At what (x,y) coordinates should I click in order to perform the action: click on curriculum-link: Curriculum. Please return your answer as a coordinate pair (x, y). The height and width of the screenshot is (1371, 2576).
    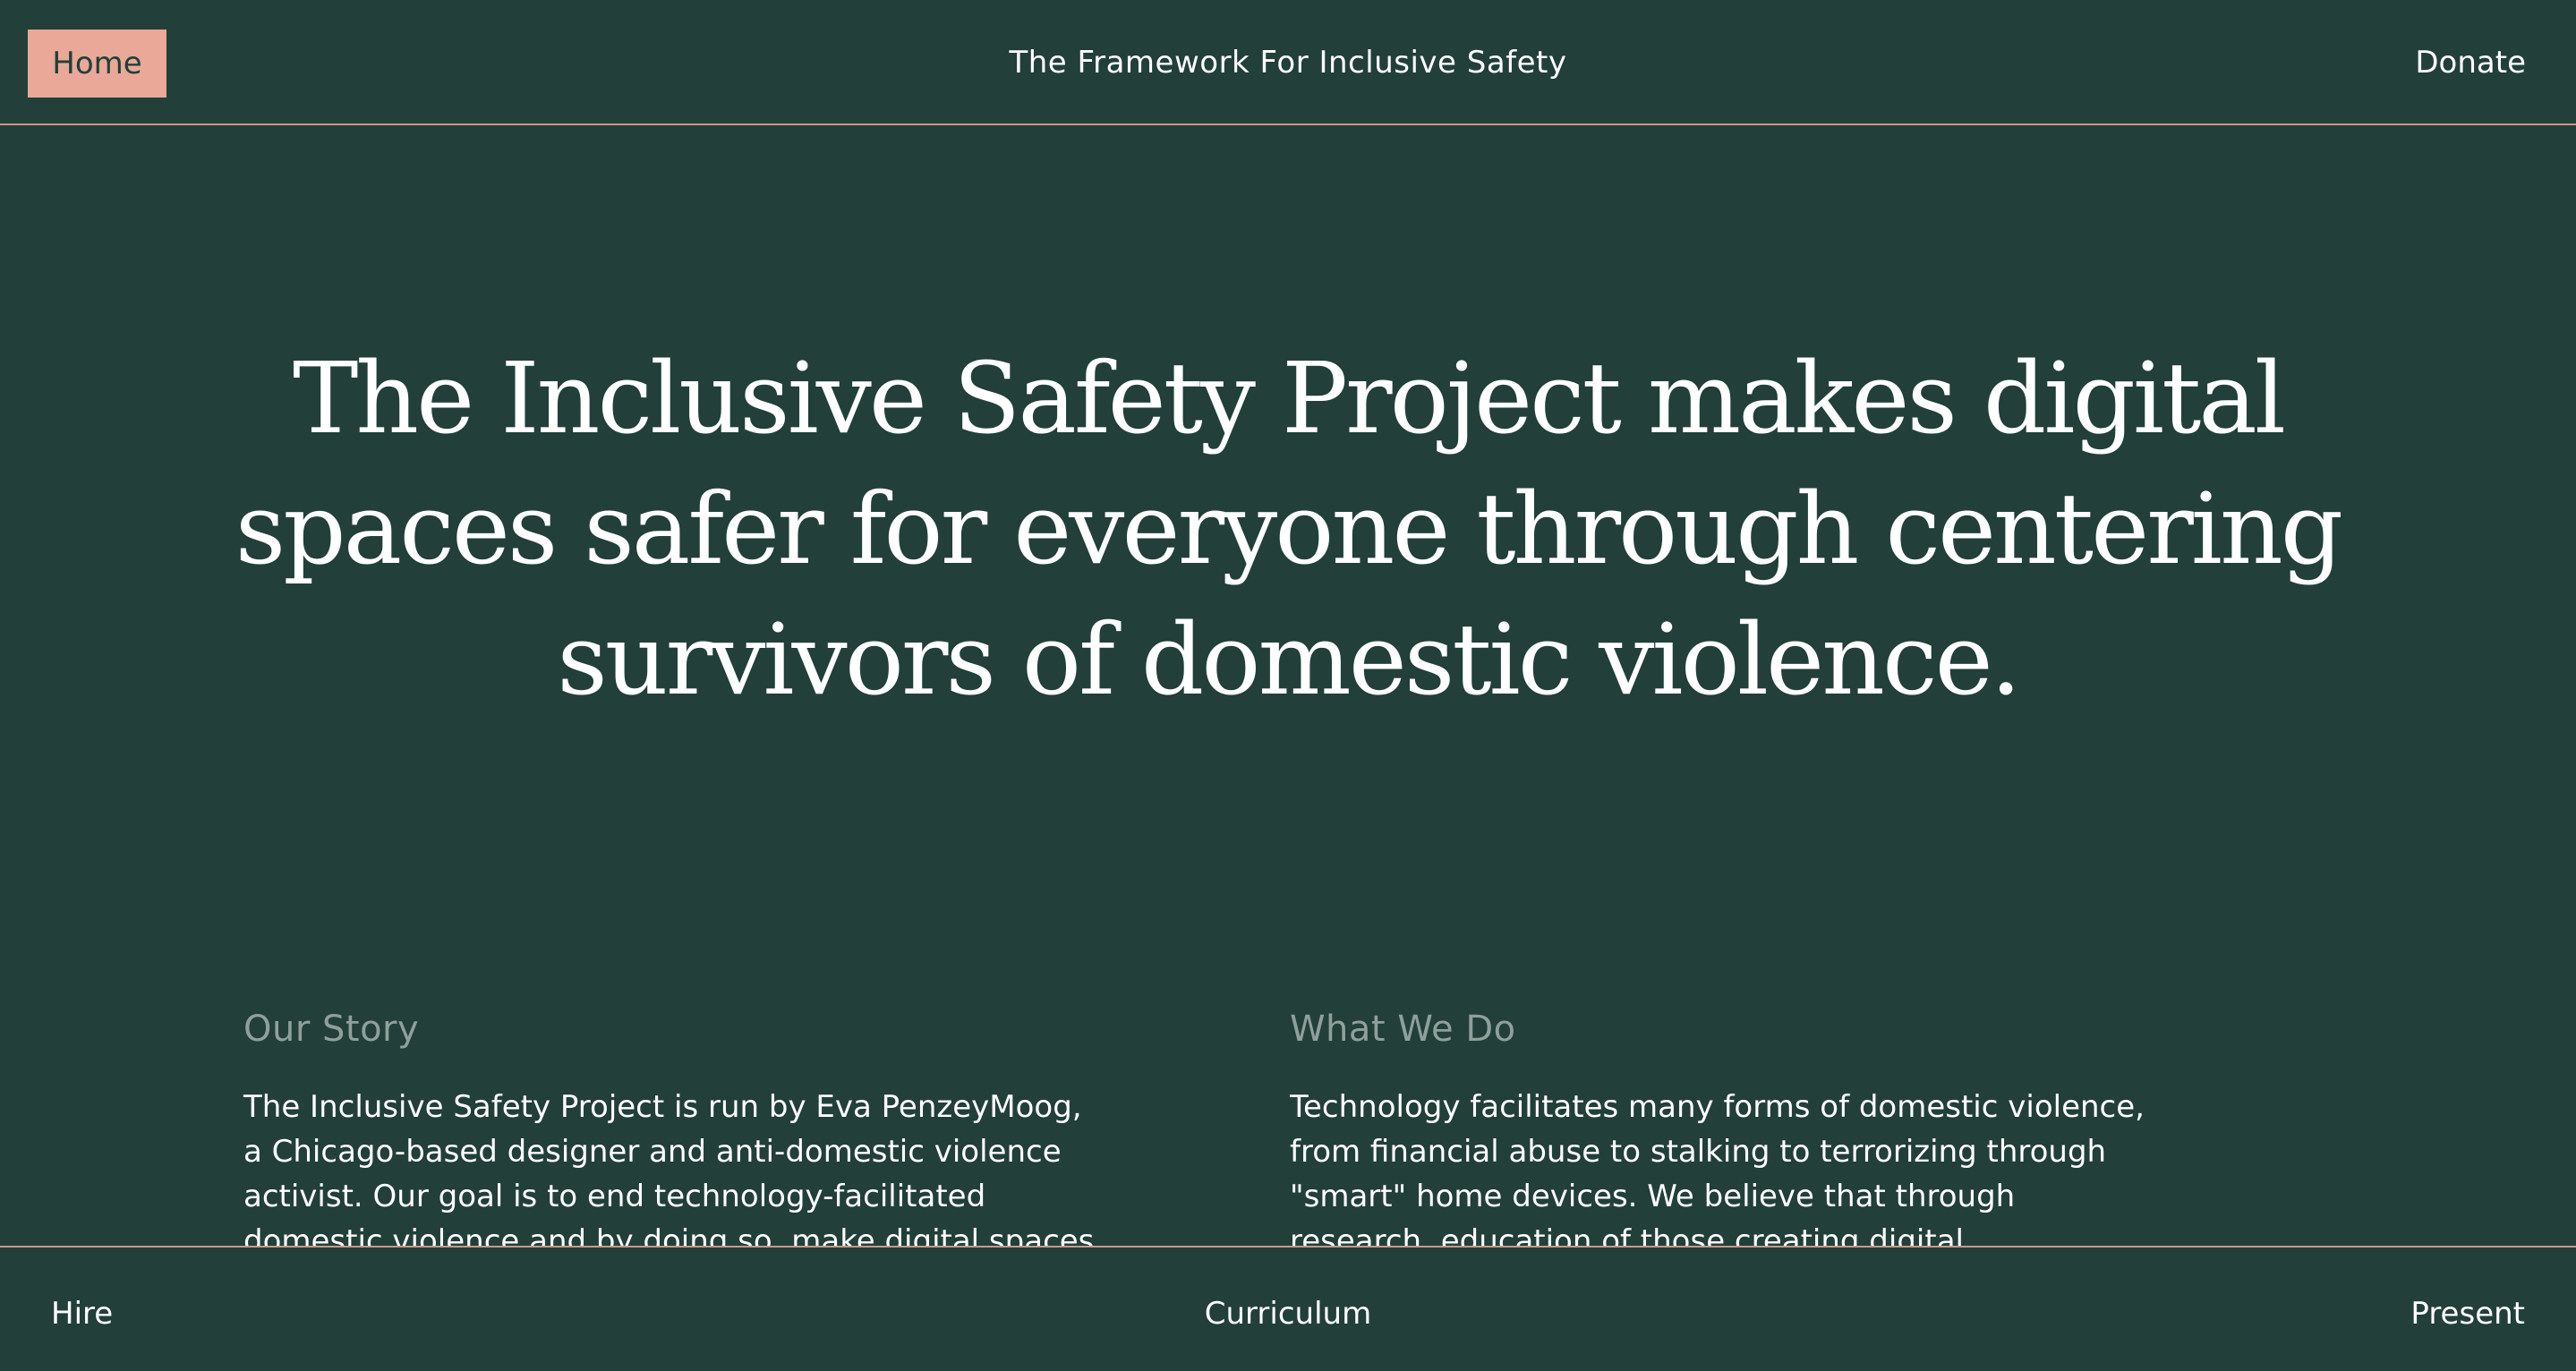
    Looking at the image, I should click on (1288, 1313).